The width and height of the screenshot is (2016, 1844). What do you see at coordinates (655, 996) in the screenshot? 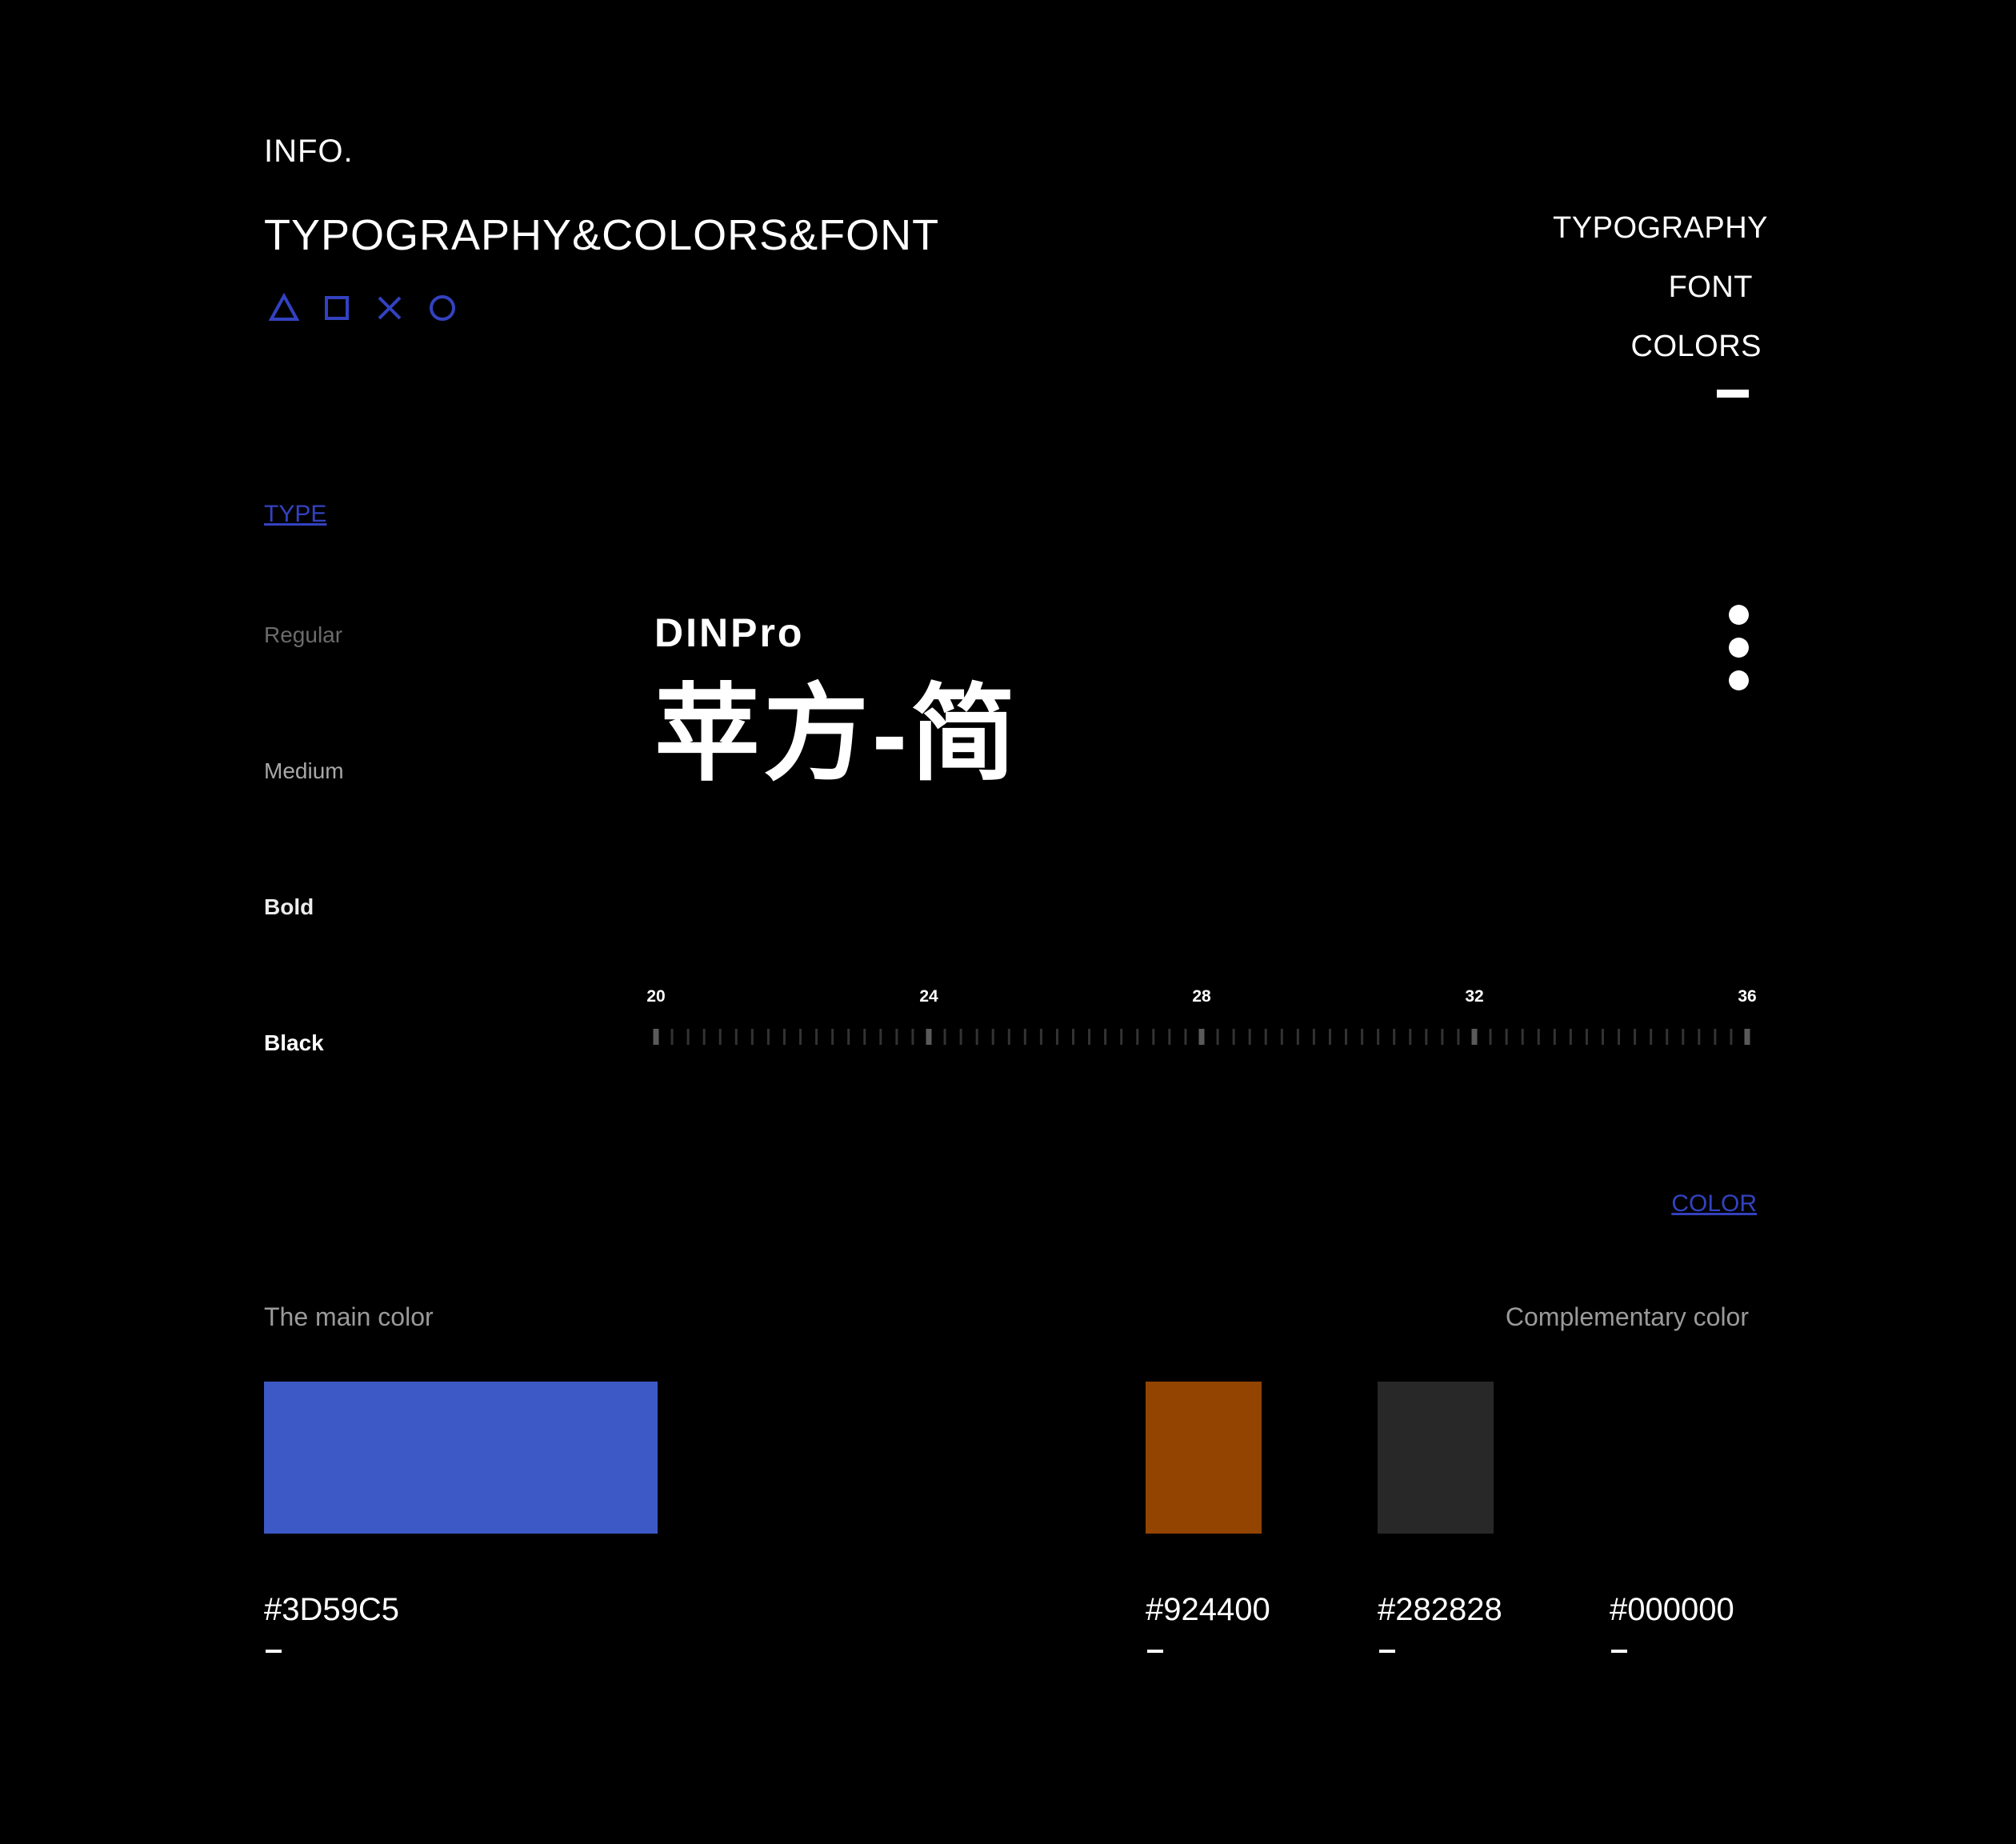
I see `ruler-label: 20` at bounding box center [655, 996].